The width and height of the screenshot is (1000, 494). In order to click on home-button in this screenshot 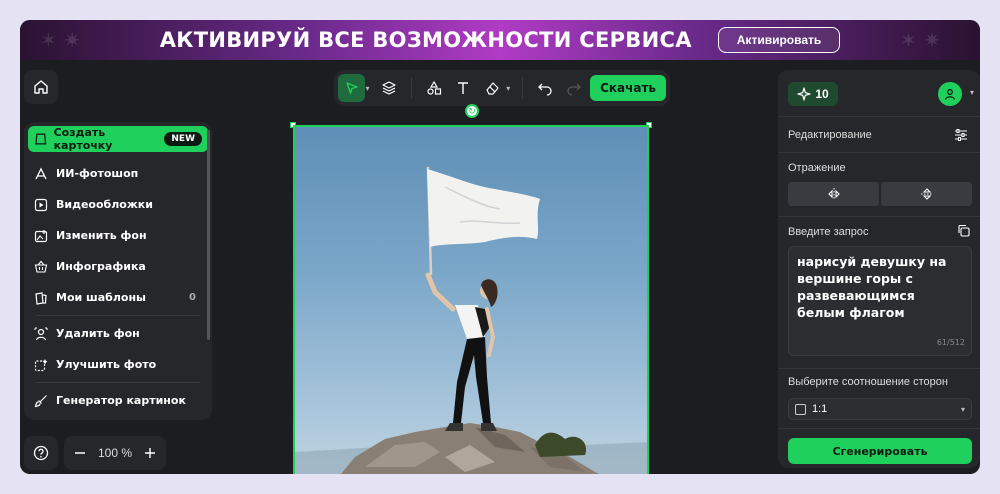, I will do `click(41, 87)`.